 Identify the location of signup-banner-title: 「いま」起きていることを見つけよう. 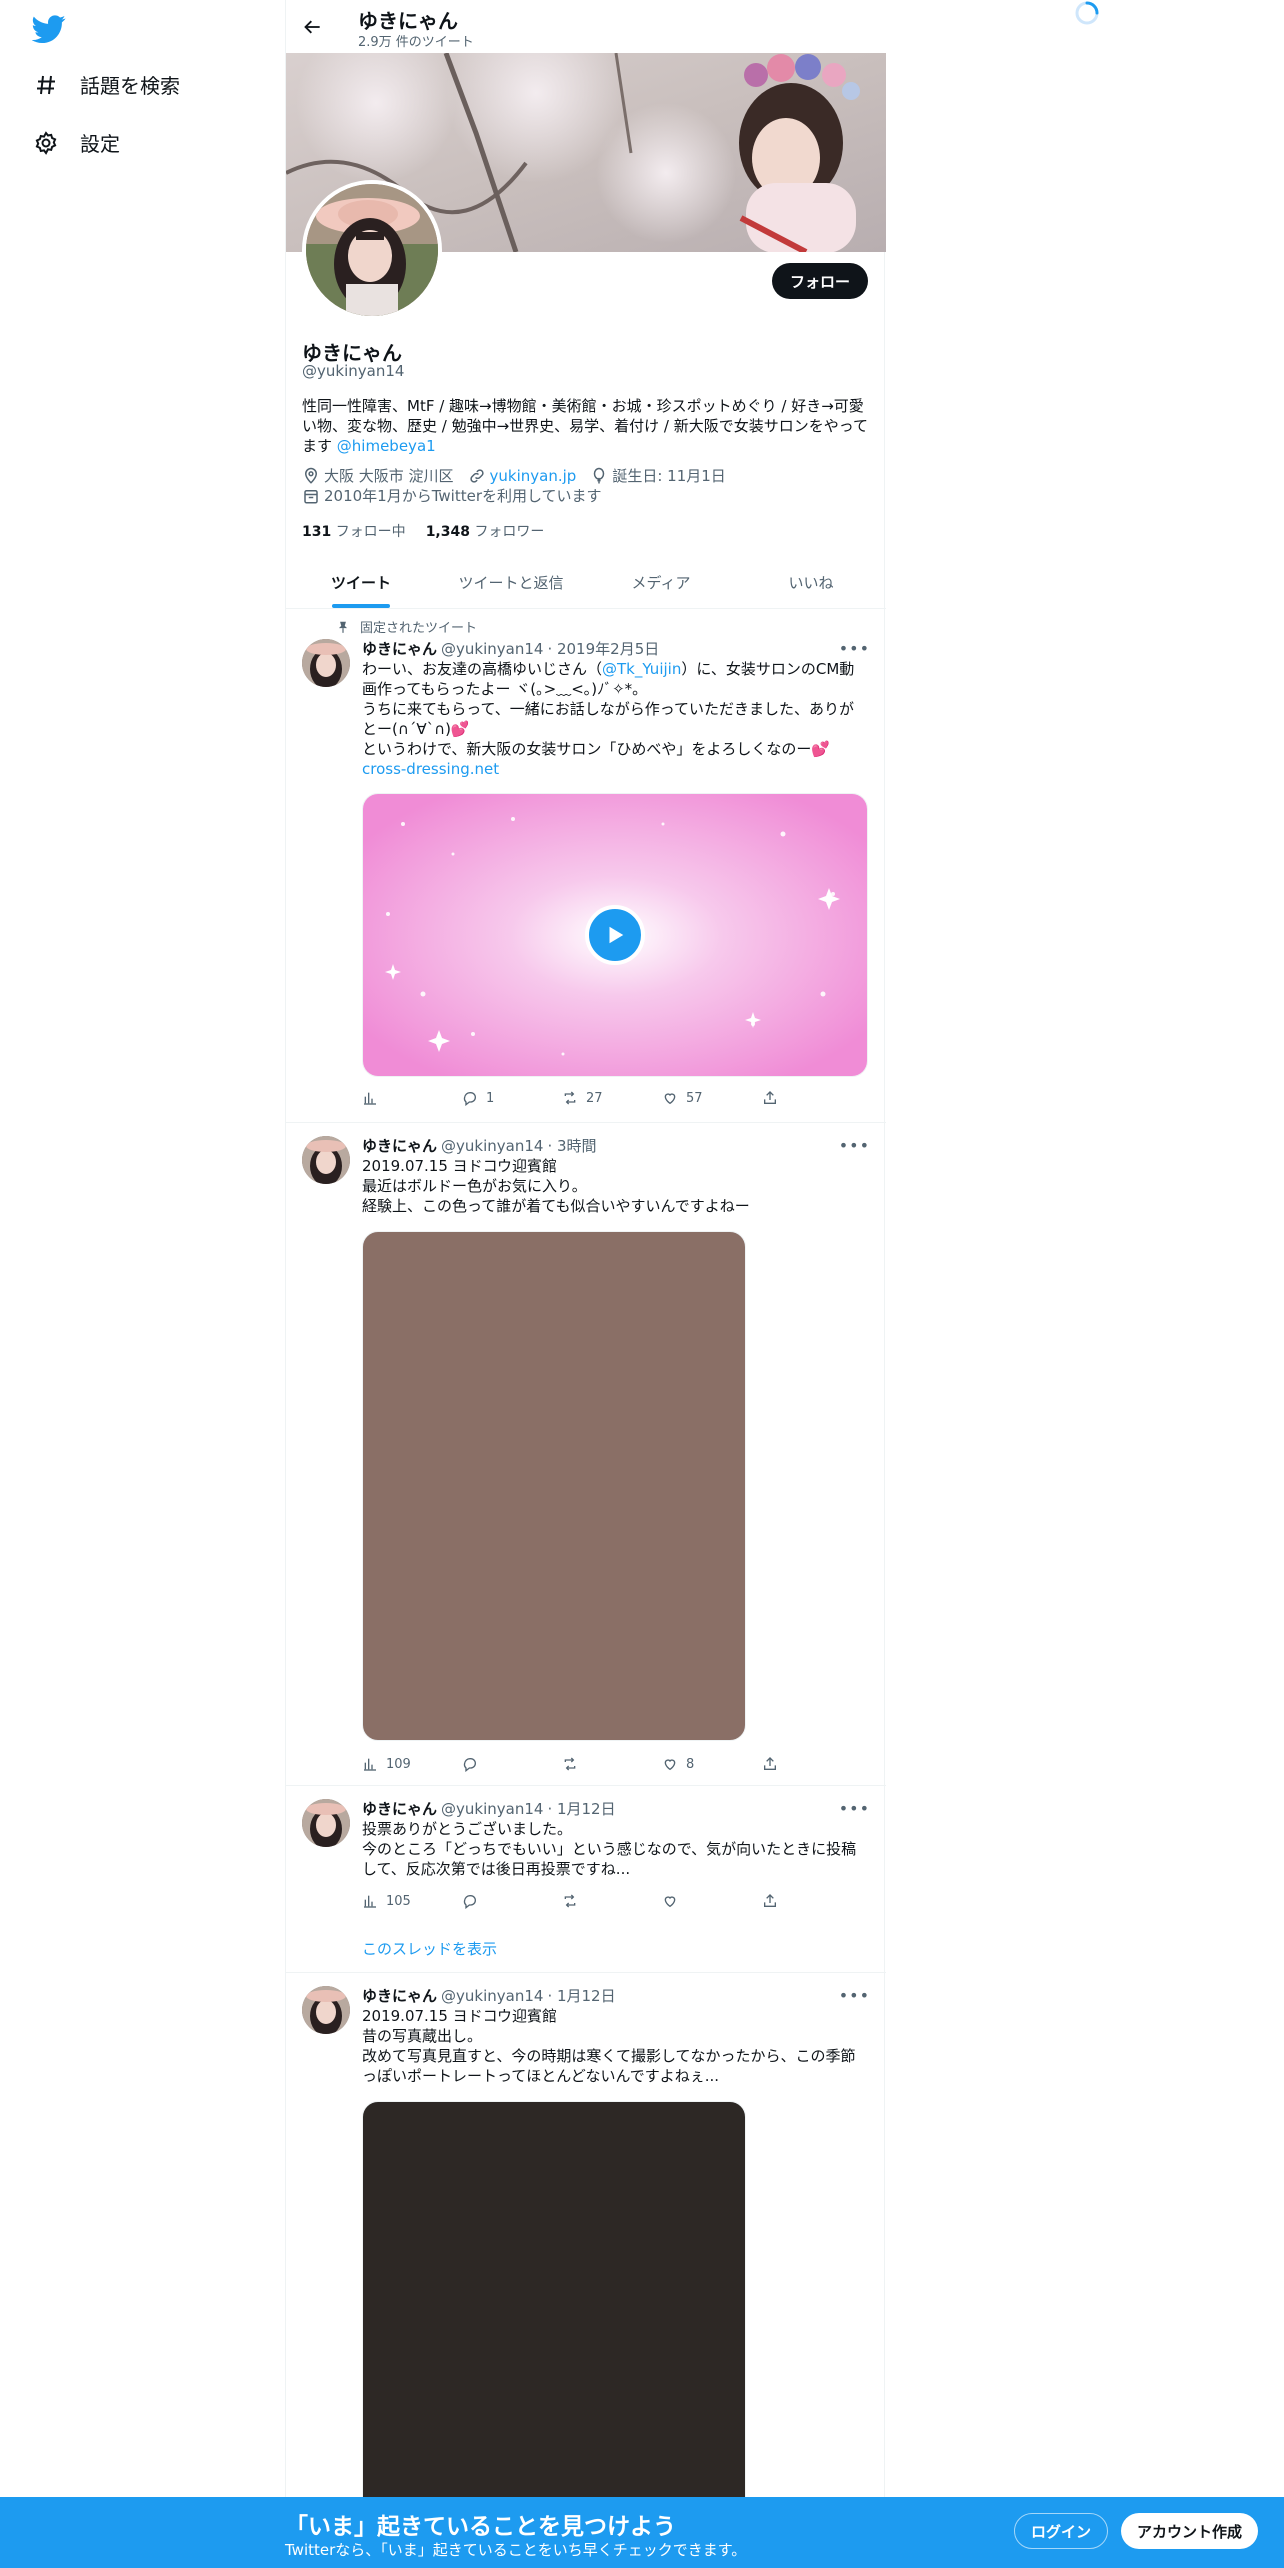
(480, 2527).